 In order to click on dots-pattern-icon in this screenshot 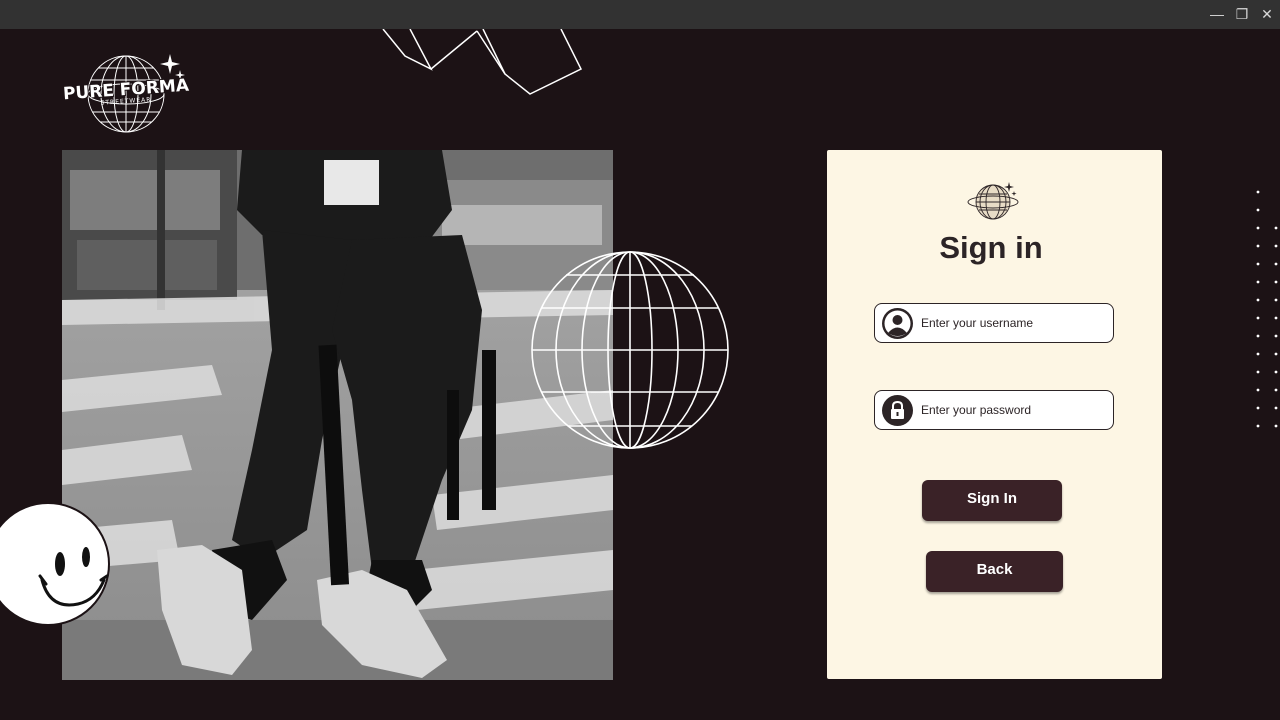, I will do `click(1267, 309)`.